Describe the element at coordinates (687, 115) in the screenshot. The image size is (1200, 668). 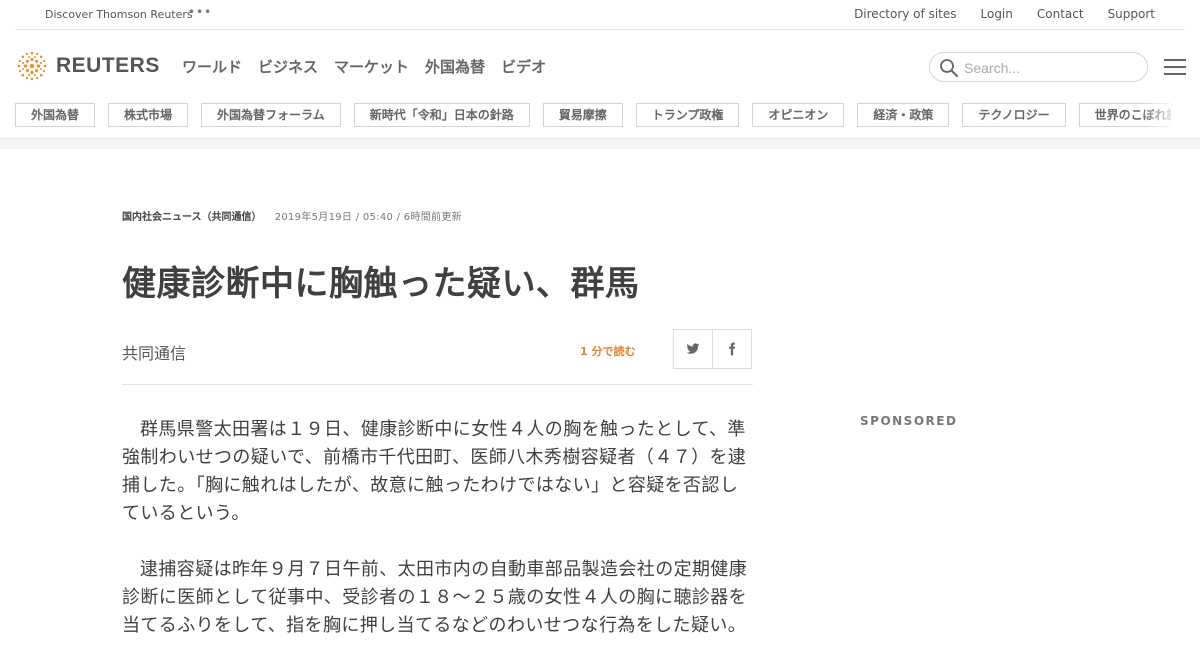
I see `topic-pill: トランプ政権` at that location.